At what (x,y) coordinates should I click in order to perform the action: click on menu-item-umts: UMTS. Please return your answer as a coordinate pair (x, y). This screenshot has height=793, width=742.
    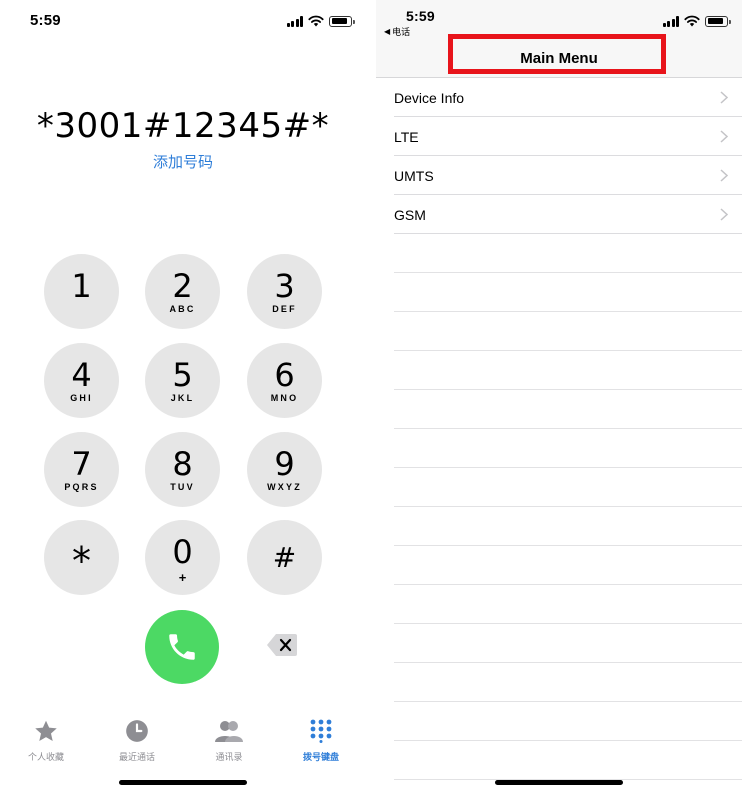
    Looking at the image, I should click on (559, 175).